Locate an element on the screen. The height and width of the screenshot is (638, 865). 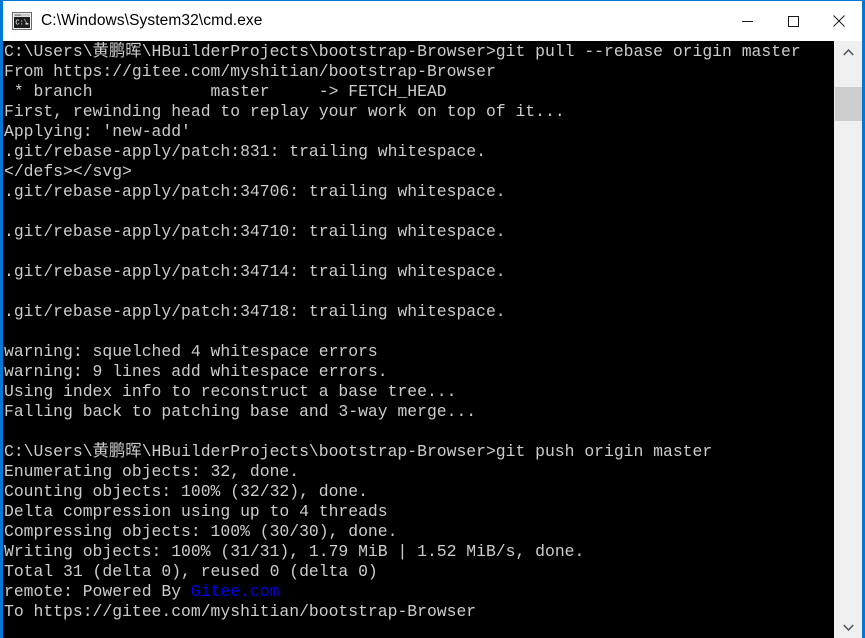
scrollbar-track is located at coordinates (848, 339).